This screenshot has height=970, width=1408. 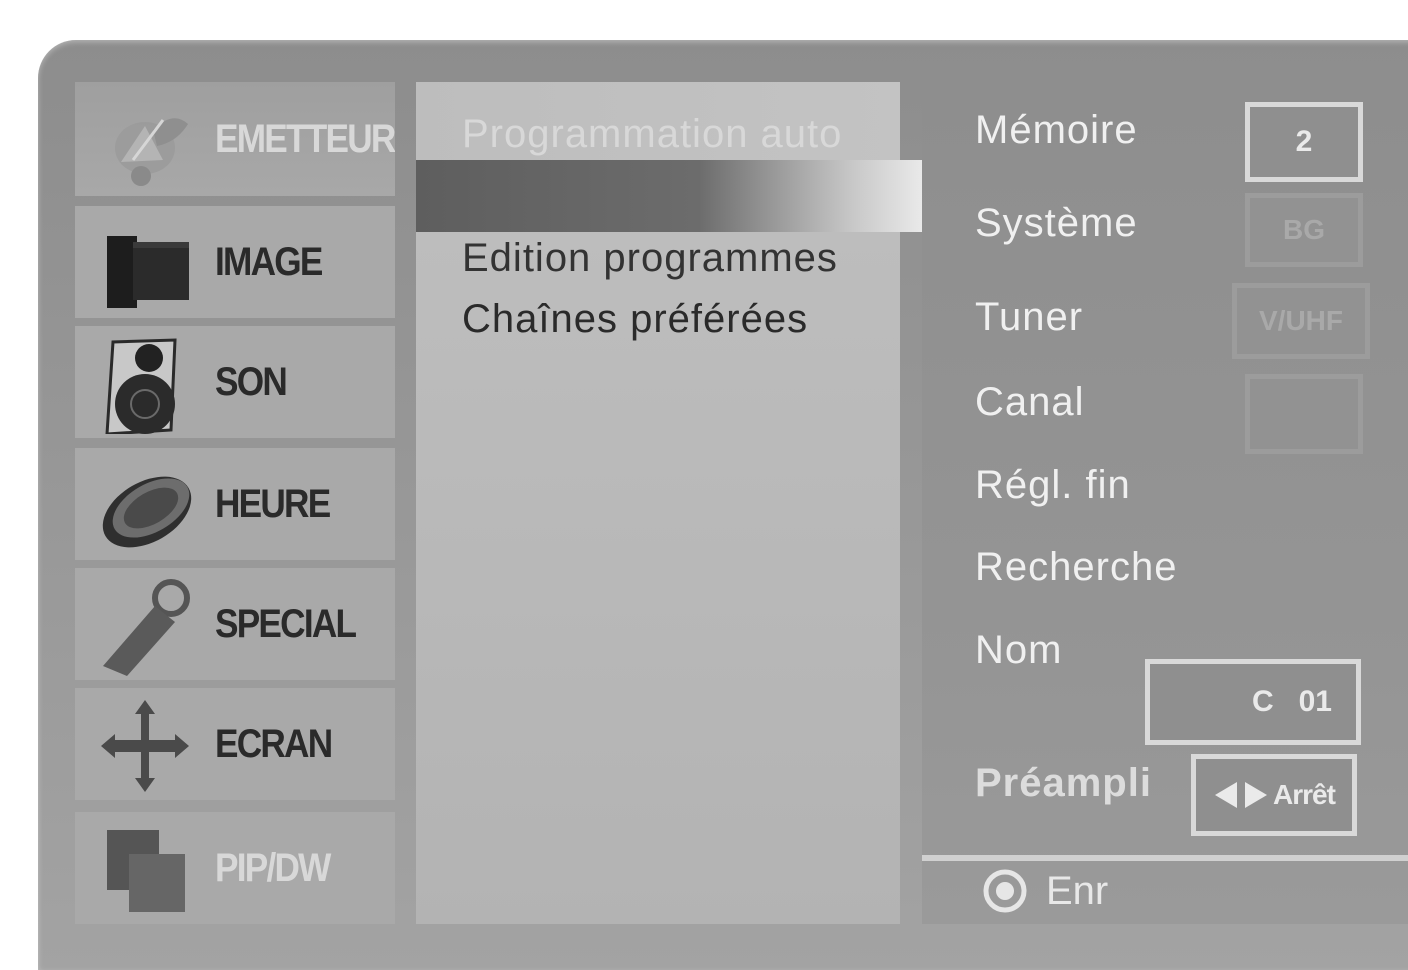 What do you see at coordinates (1019, 650) in the screenshot?
I see `setting-label-nom: Nom` at bounding box center [1019, 650].